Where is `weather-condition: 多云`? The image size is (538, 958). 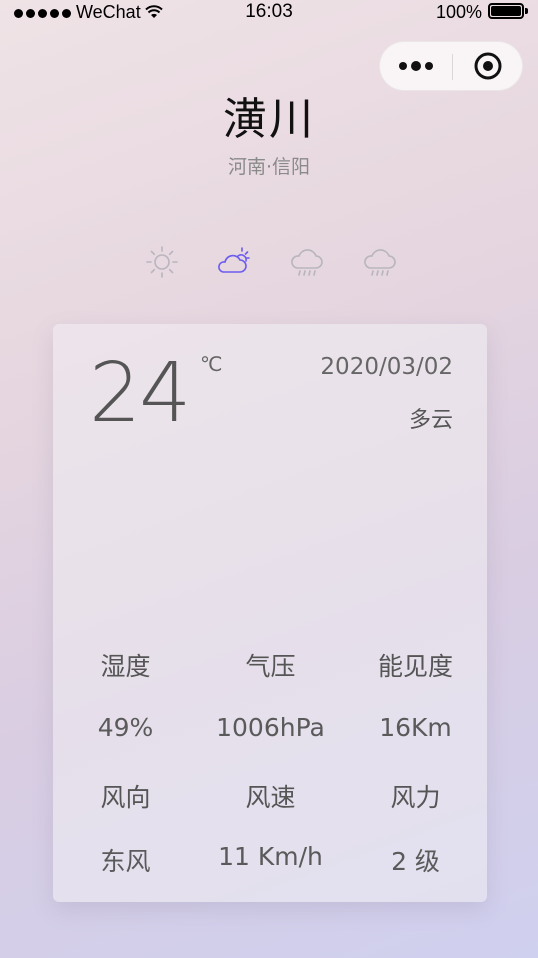
weather-condition: 多云 is located at coordinates (430, 420).